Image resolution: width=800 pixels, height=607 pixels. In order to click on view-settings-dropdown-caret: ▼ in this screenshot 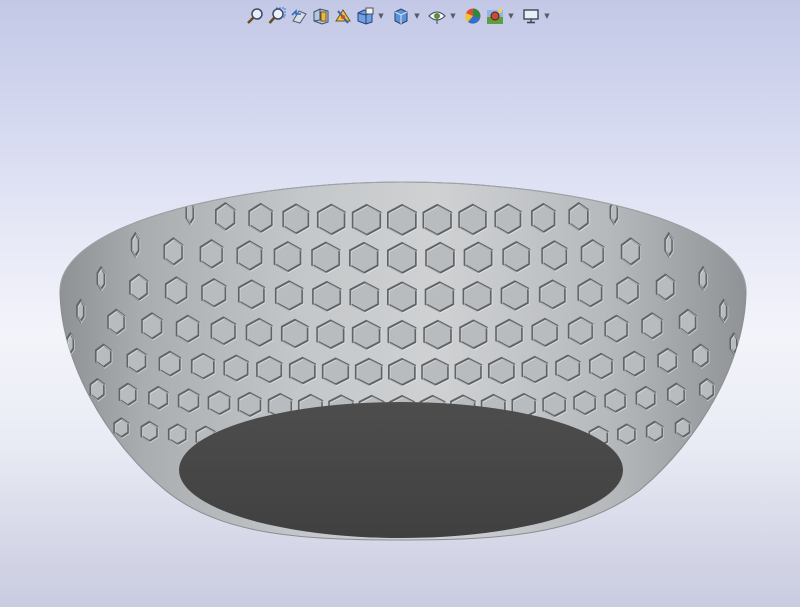, I will do `click(547, 16)`.